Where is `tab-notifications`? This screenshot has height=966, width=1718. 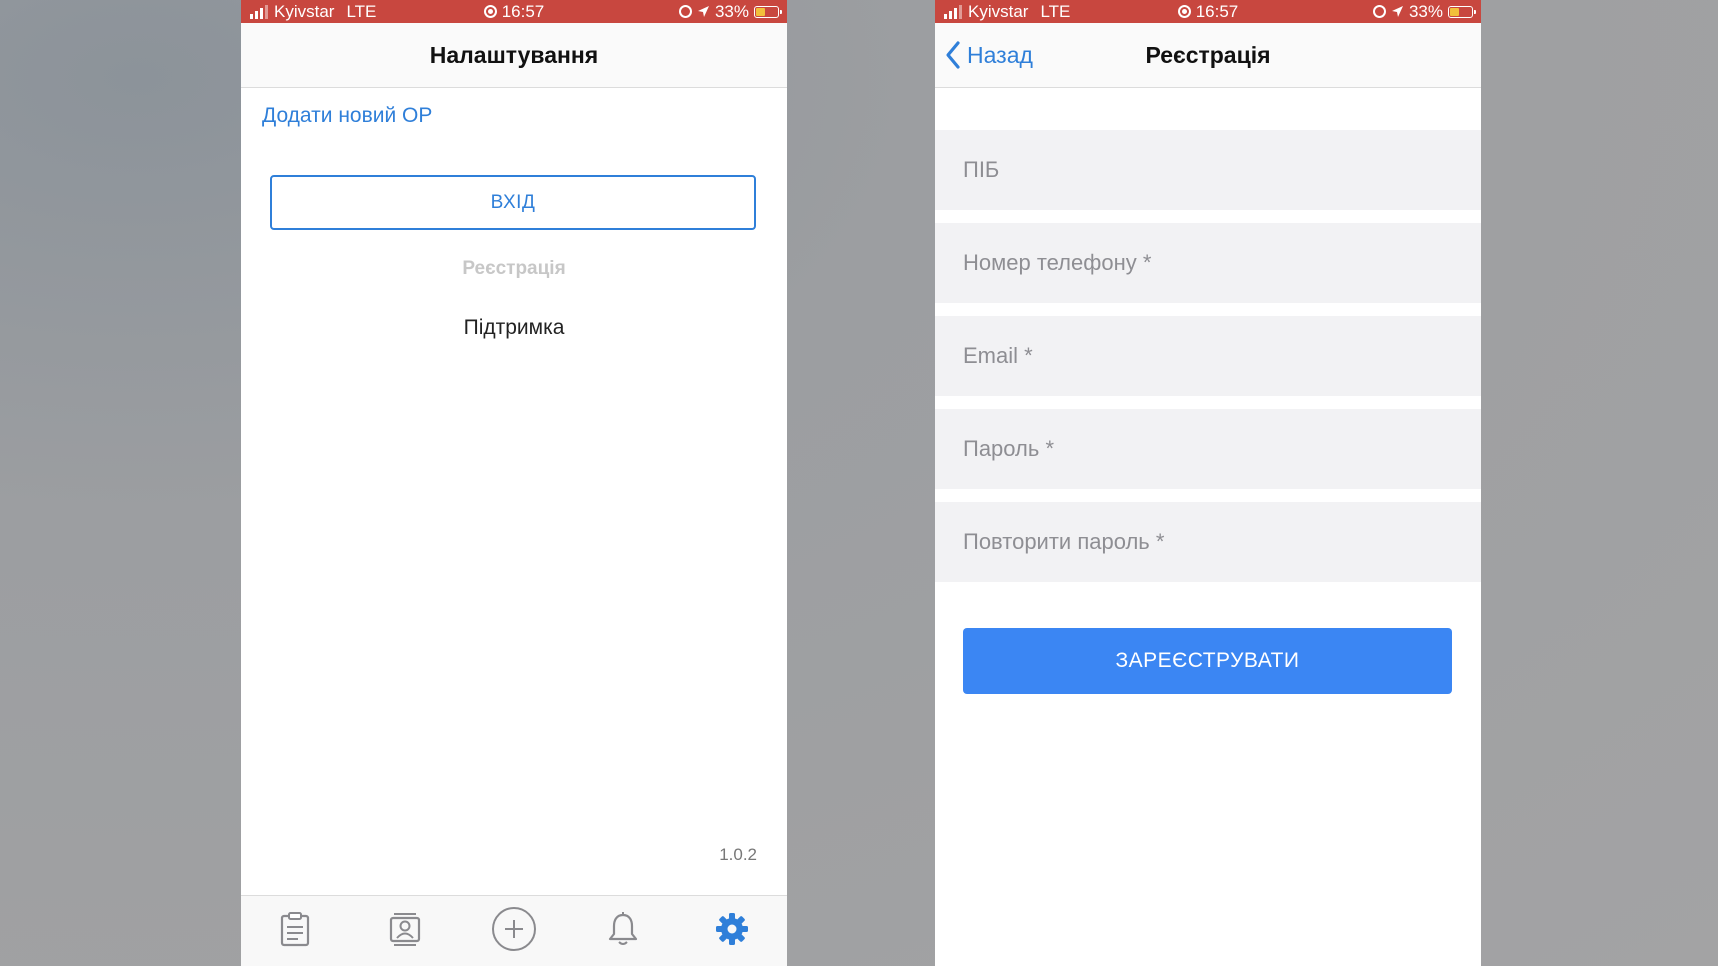 tab-notifications is located at coordinates (623, 929).